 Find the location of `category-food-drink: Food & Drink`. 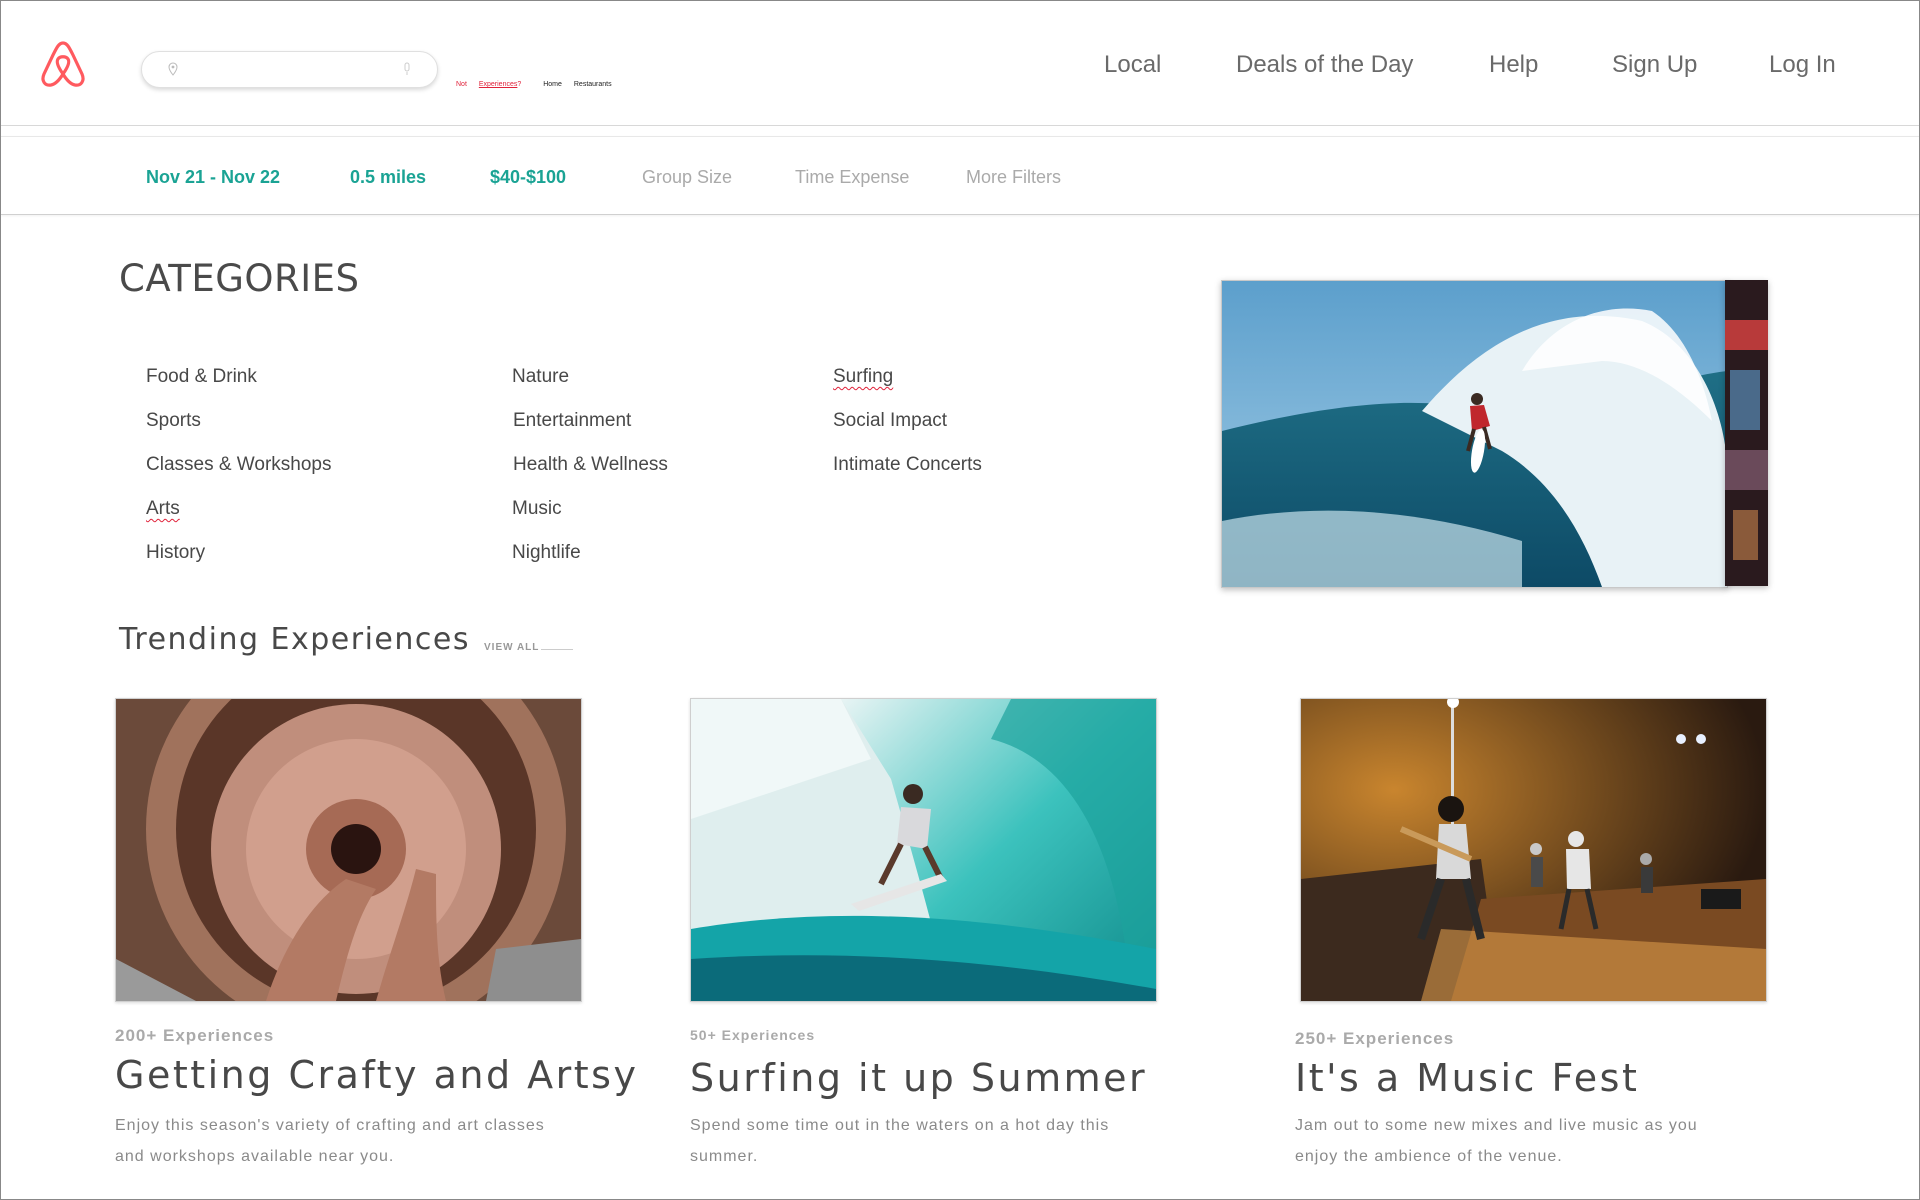

category-food-drink: Food & Drink is located at coordinates (201, 377).